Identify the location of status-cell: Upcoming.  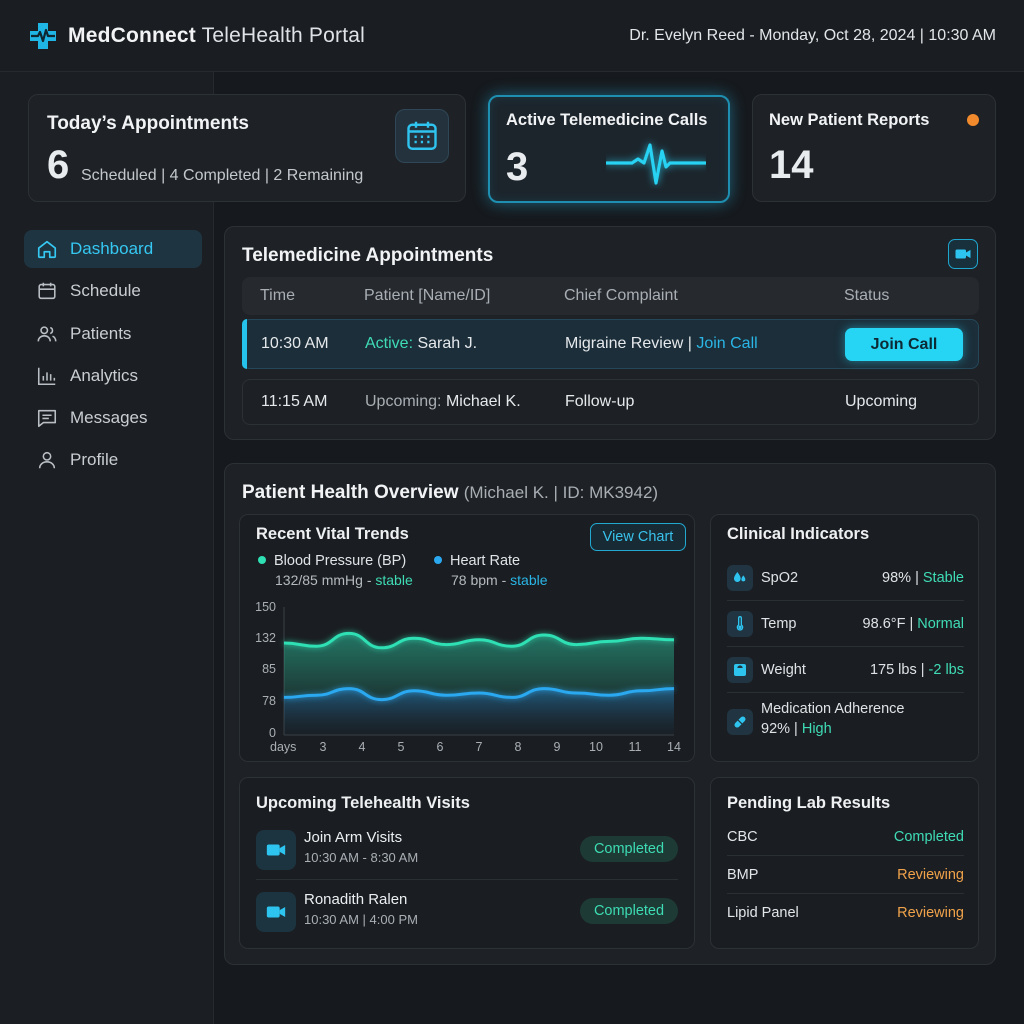
(881, 401).